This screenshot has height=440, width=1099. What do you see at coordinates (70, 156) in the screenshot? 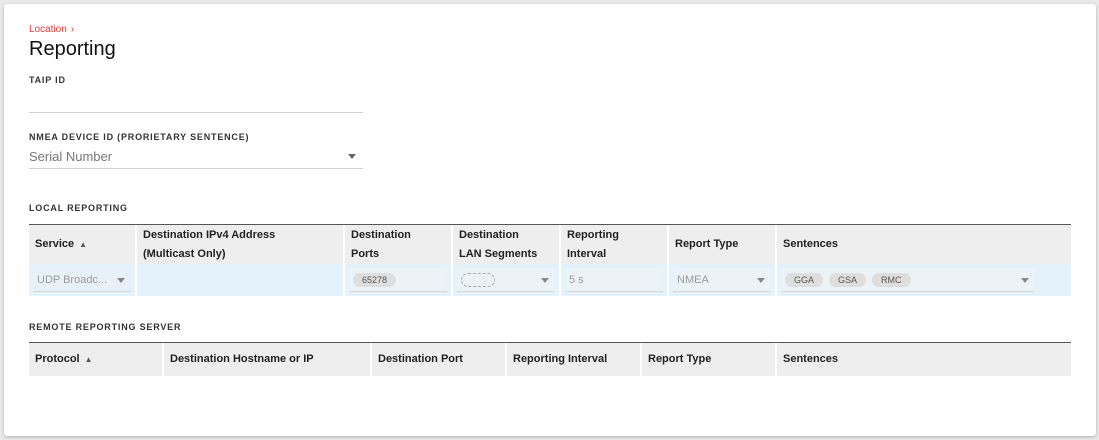
I see `nmea-device-id-select: Serial Number` at bounding box center [70, 156].